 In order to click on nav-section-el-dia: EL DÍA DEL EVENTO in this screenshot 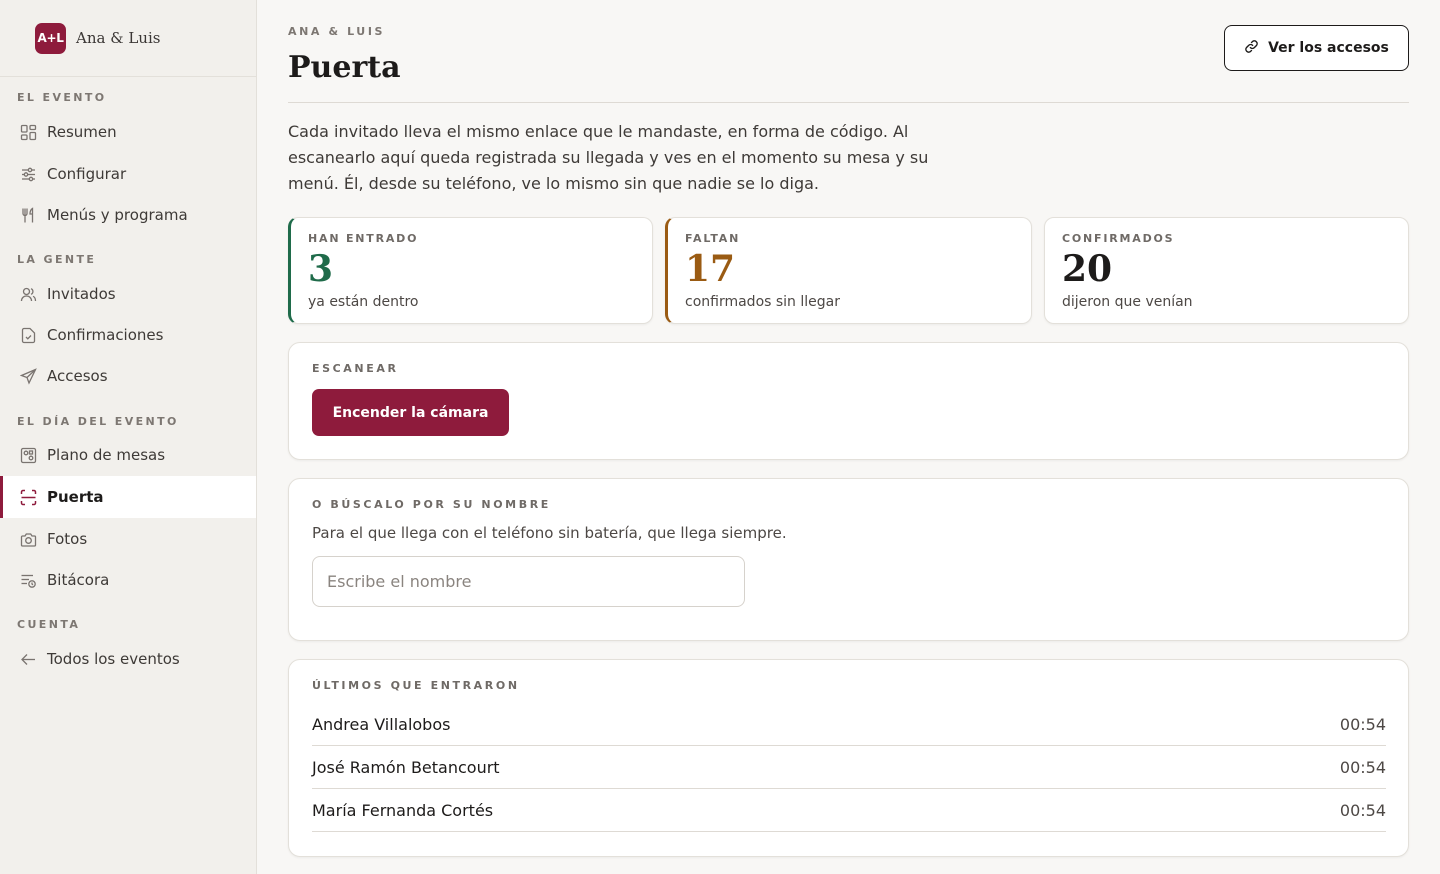, I will do `click(98, 421)`.